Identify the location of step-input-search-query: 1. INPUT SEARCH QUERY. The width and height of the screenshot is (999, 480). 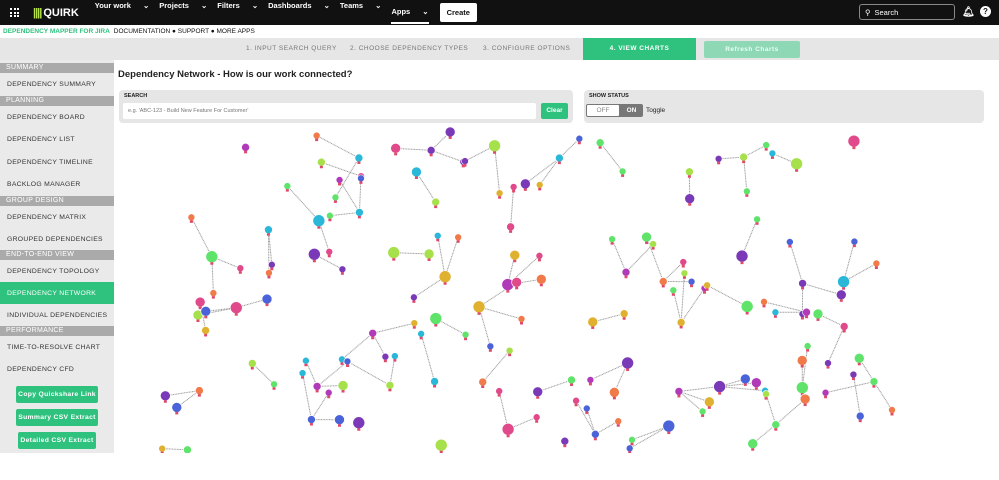
(291, 49).